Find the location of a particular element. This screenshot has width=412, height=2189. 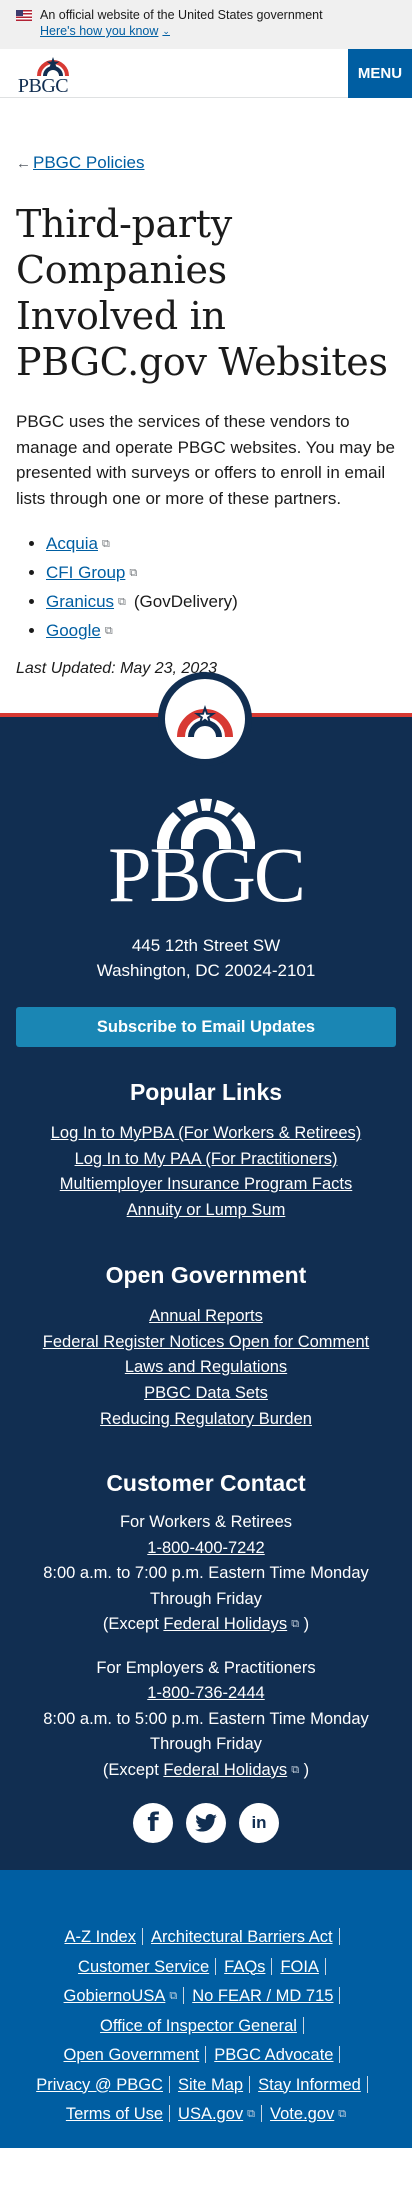

open-government-heading: Open Government is located at coordinates (206, 1274).